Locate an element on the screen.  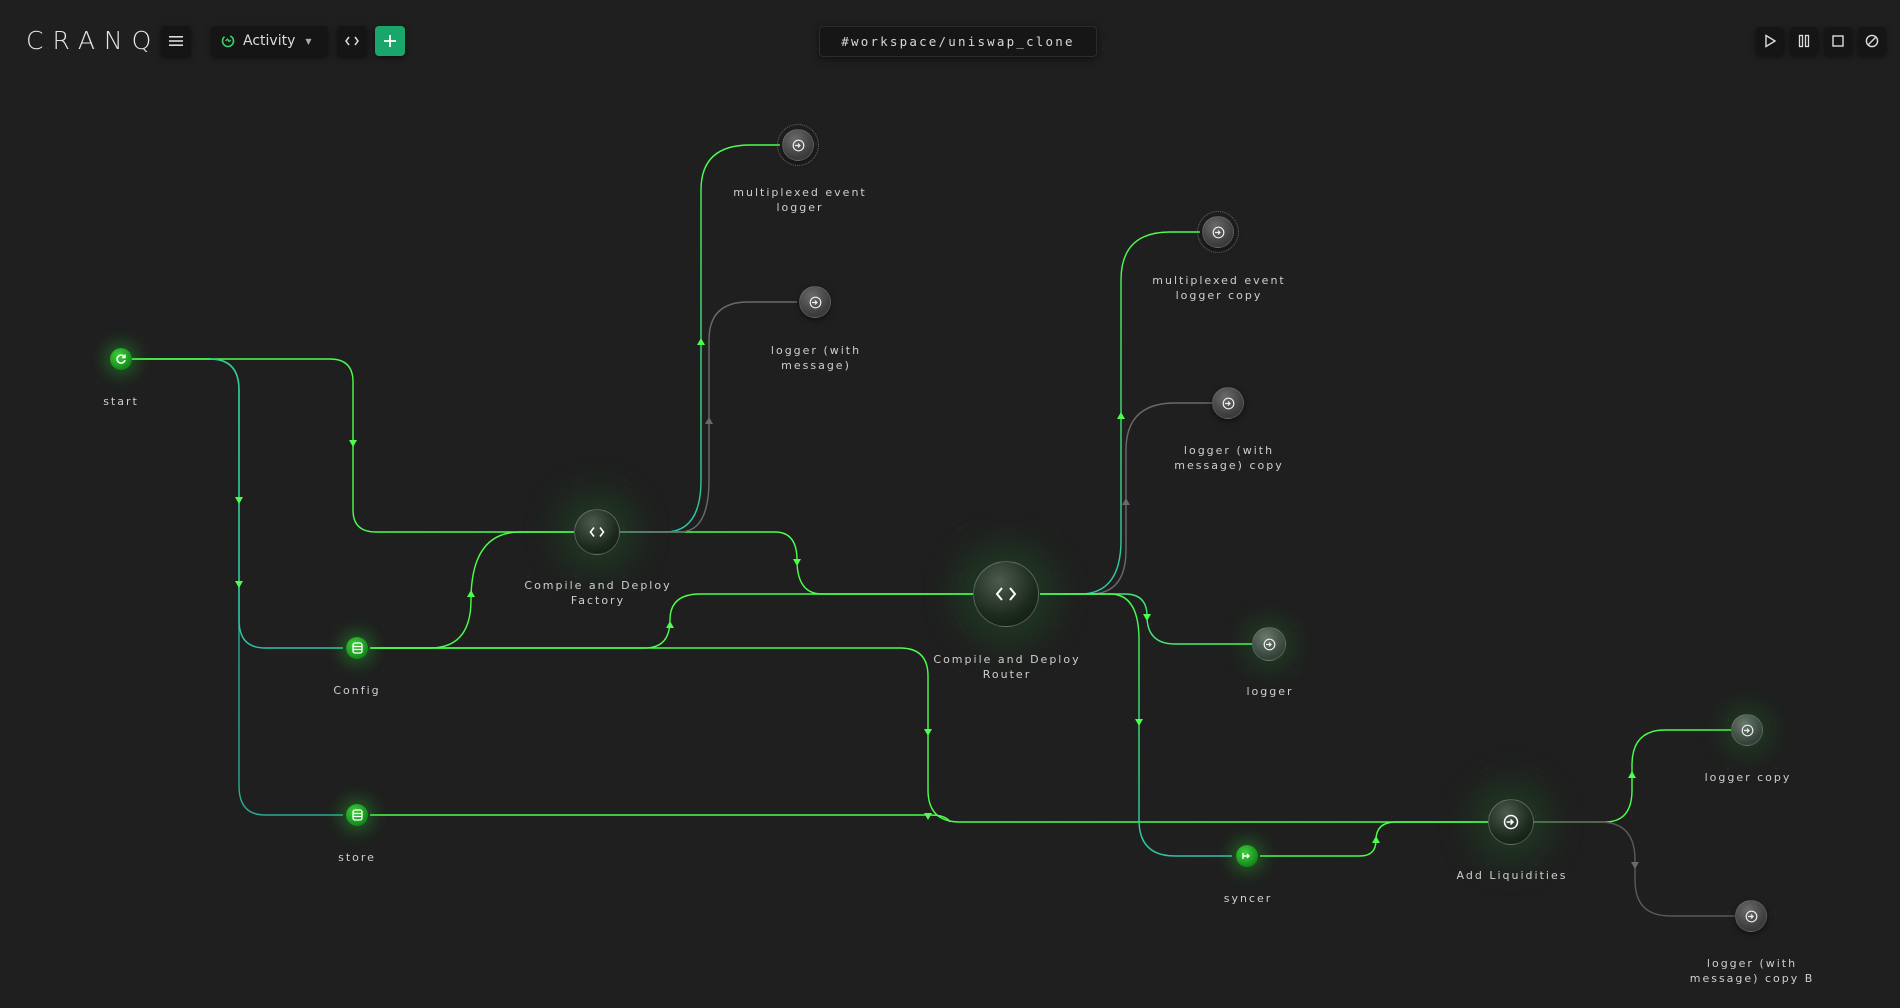
node-label-compile-router: Compile and Deploy Router is located at coordinates (1007, 667).